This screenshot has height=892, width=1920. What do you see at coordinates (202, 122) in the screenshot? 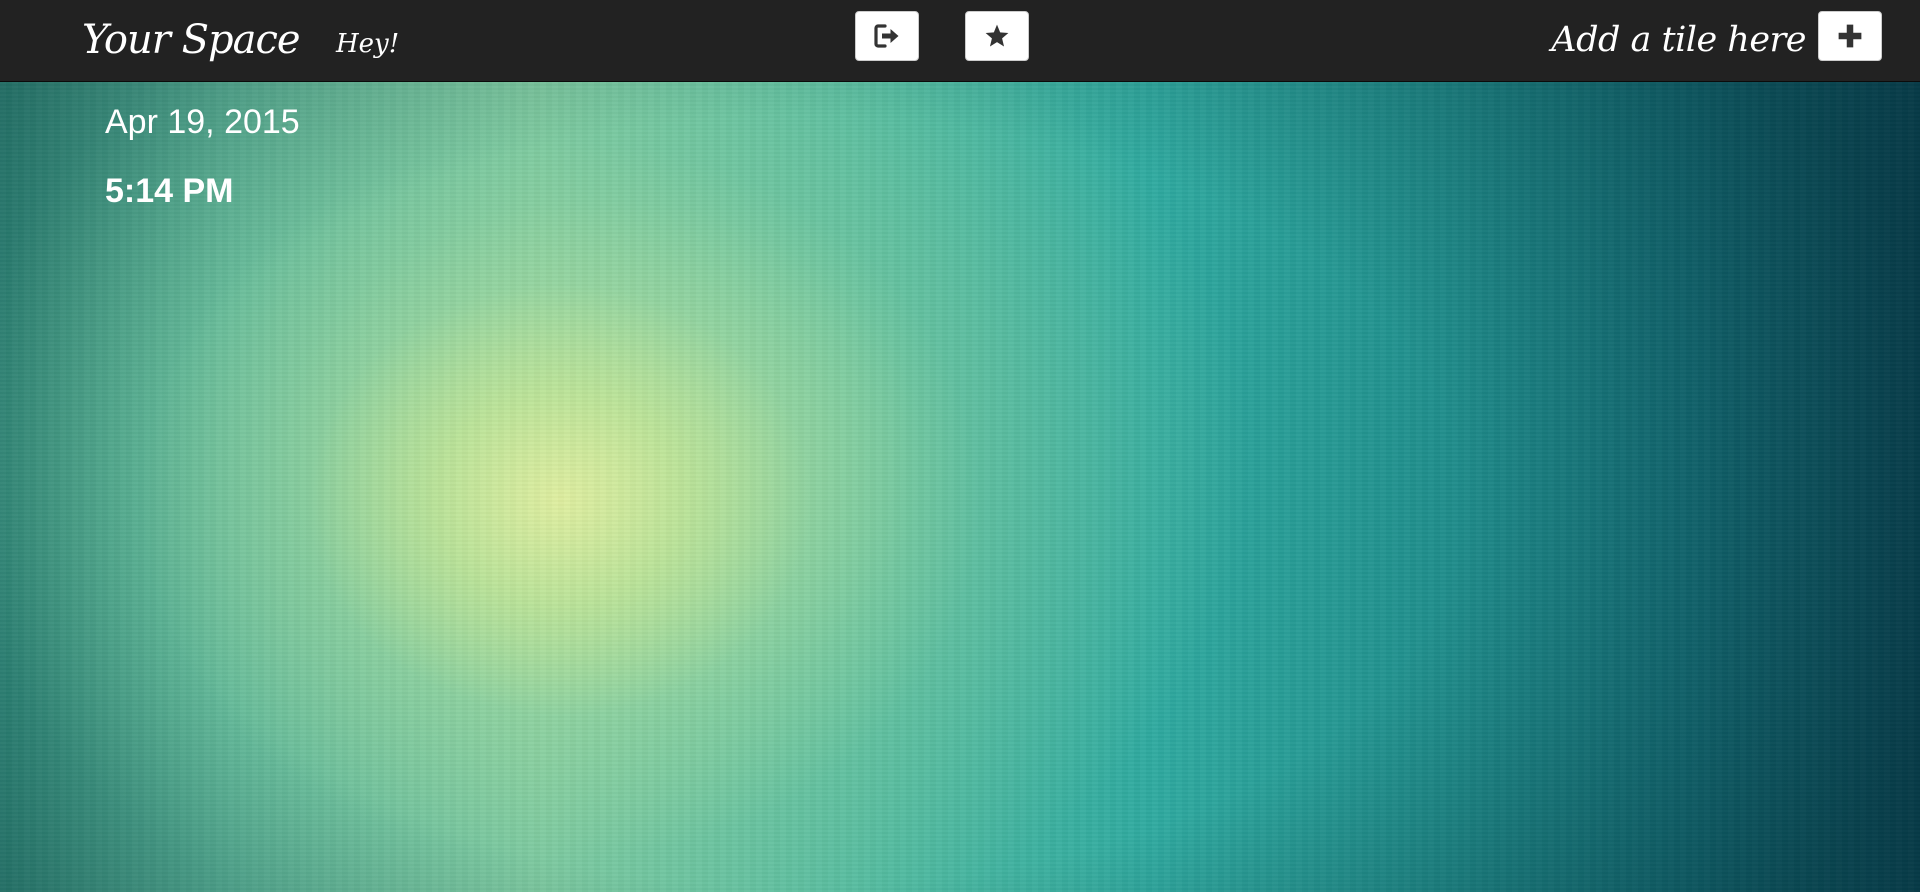
I see `current-date: Apr 19, 2015` at bounding box center [202, 122].